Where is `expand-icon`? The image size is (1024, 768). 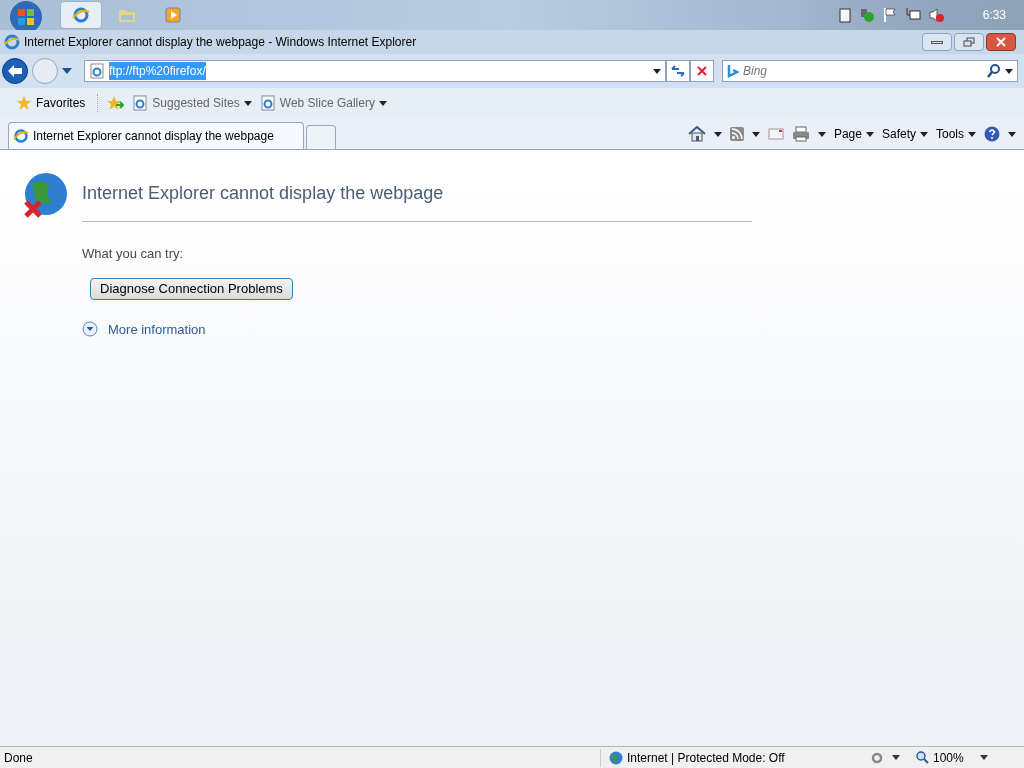
expand-icon is located at coordinates (90, 329).